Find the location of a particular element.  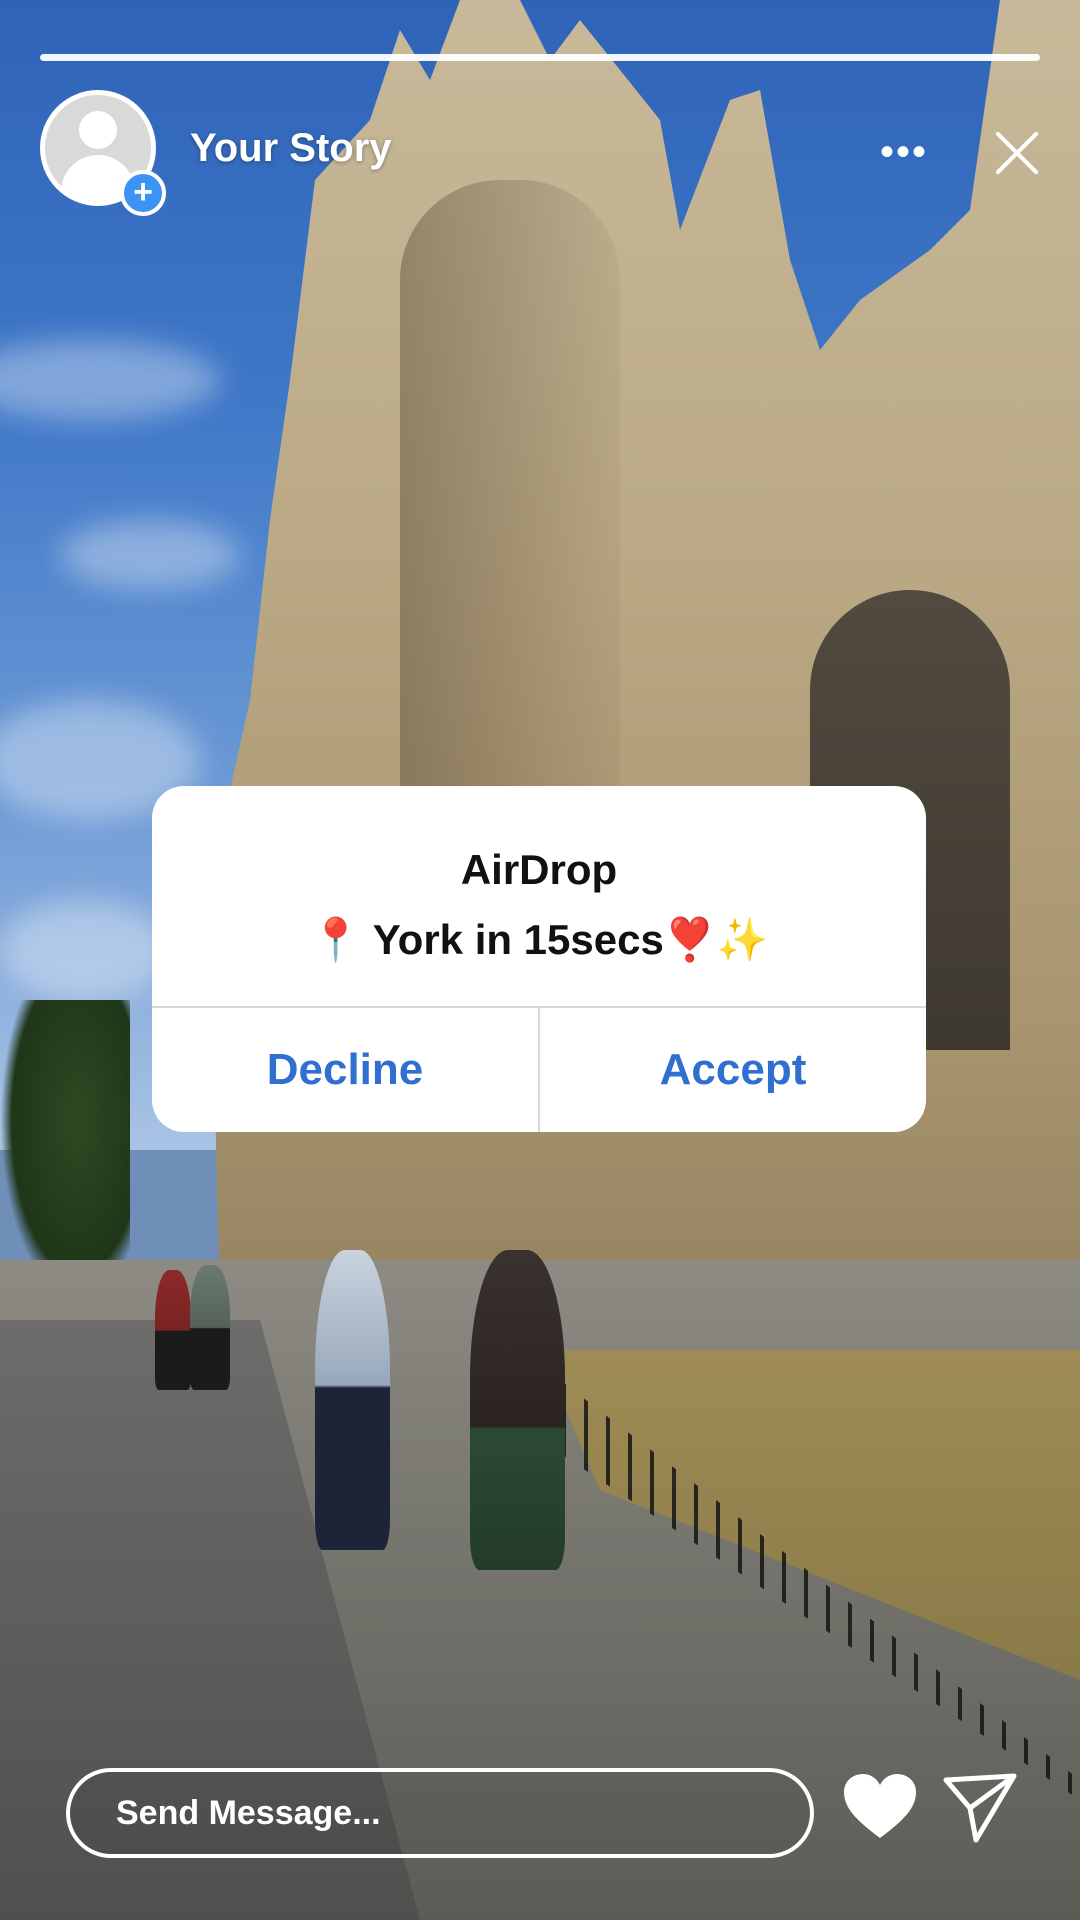

alert-title: AirDrop is located at coordinates (539, 869).